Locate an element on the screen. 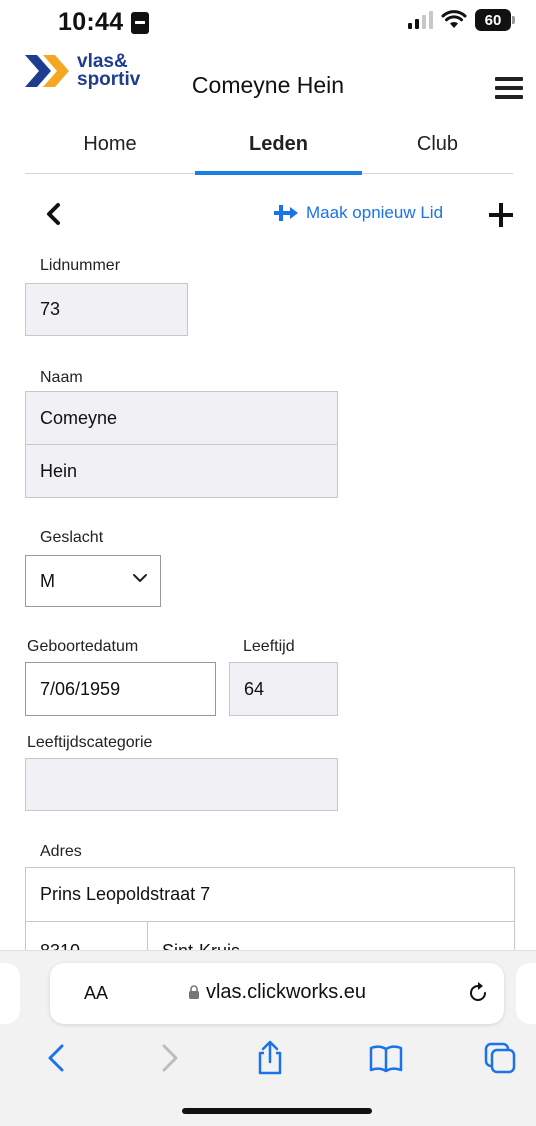  bookmarks-icon is located at coordinates (386, 1058).